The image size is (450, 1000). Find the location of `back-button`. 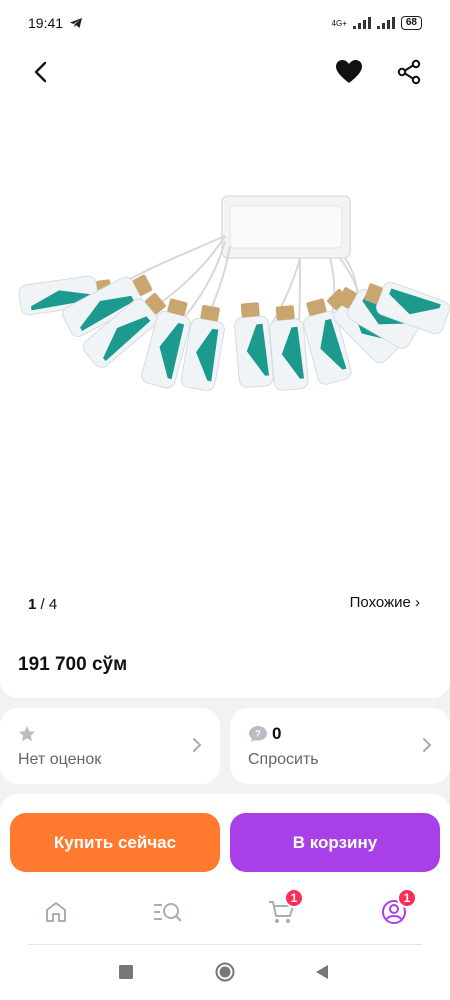

back-button is located at coordinates (42, 72).